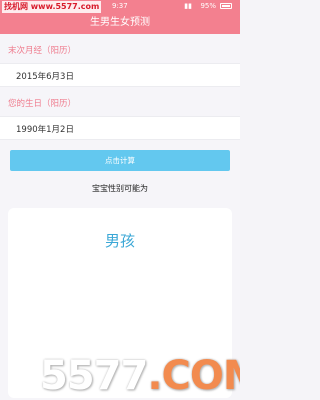 The image size is (320, 400). What do you see at coordinates (208, 6) in the screenshot?
I see `battery-percent: 95%` at bounding box center [208, 6].